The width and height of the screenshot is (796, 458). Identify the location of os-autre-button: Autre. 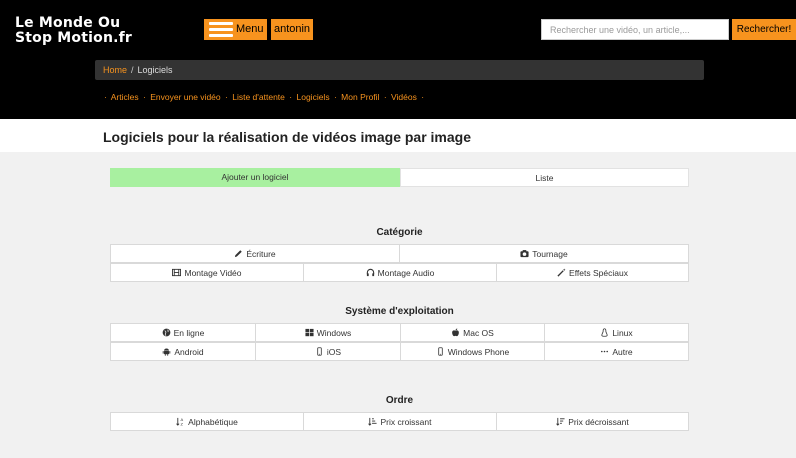
(616, 351).